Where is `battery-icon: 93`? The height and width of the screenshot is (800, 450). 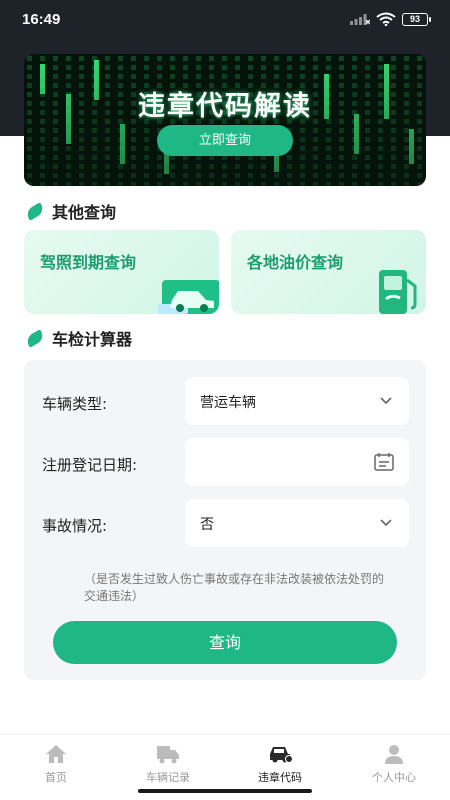 battery-icon: 93 is located at coordinates (416, 19).